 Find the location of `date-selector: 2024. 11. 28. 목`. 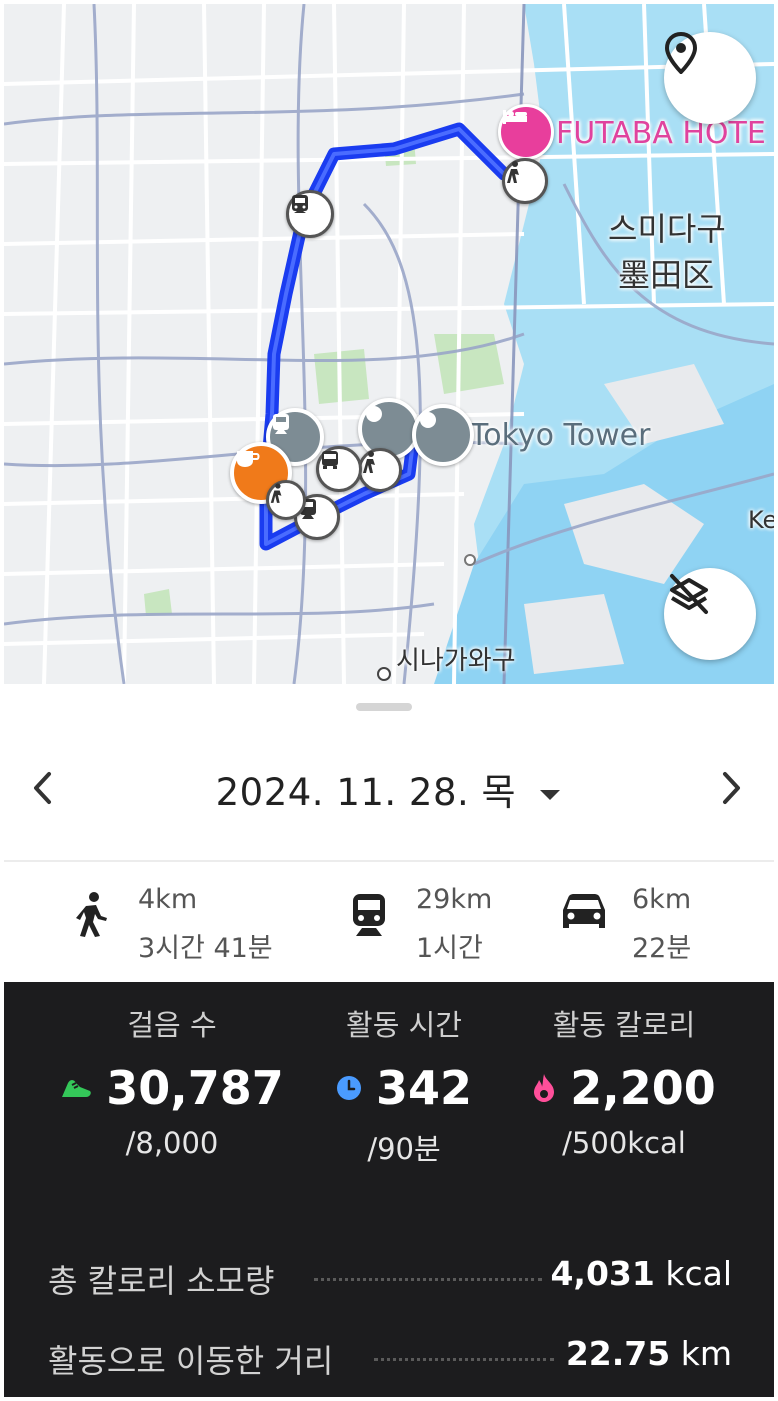

date-selector: 2024. 11. 28. 목 is located at coordinates (389, 789).